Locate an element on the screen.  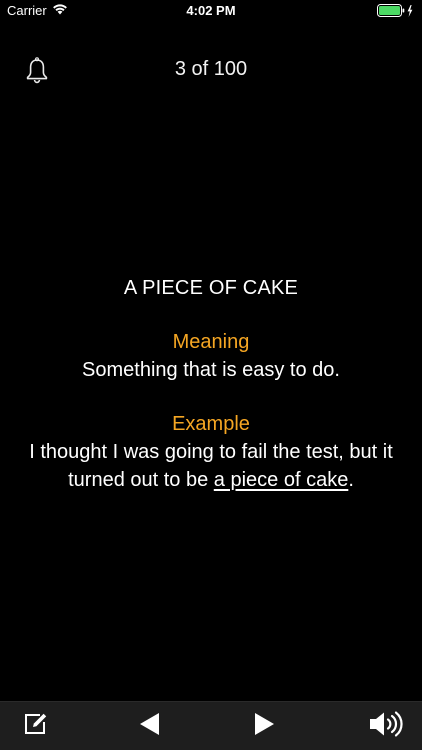
edit-button is located at coordinates (36, 726).